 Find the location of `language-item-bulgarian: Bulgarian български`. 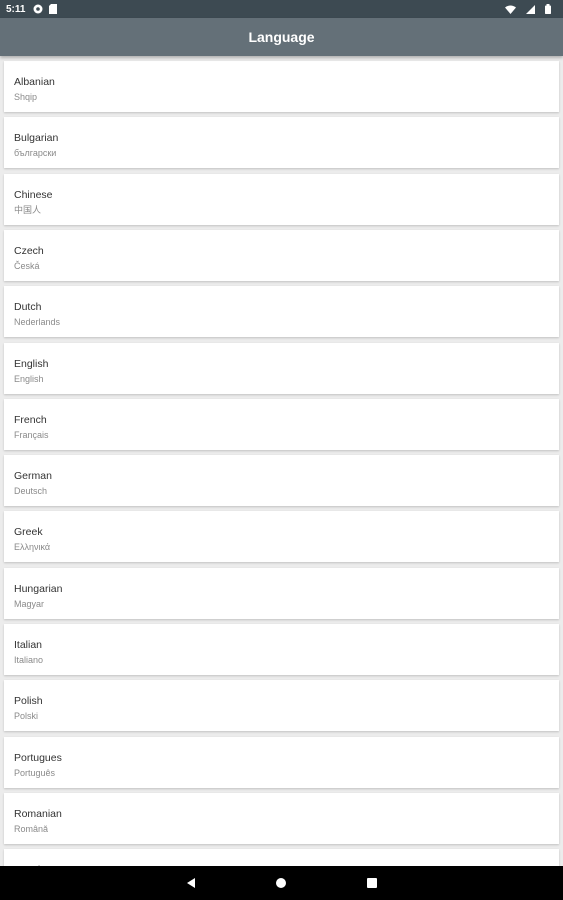

language-item-bulgarian: Bulgarian български is located at coordinates (281, 142).